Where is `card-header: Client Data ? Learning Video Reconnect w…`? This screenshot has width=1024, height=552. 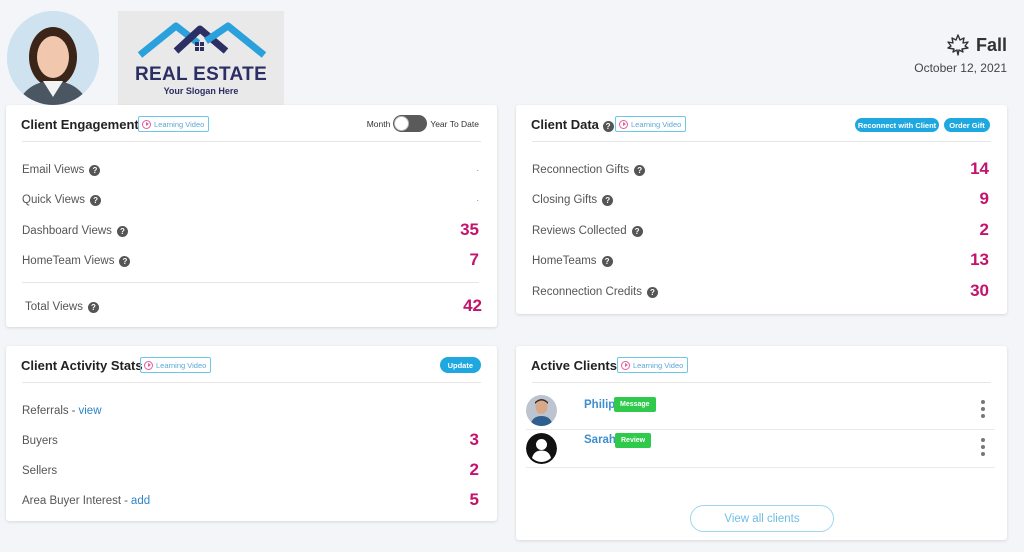
card-header: Client Data ? Learning Video Reconnect w… is located at coordinates (761, 123).